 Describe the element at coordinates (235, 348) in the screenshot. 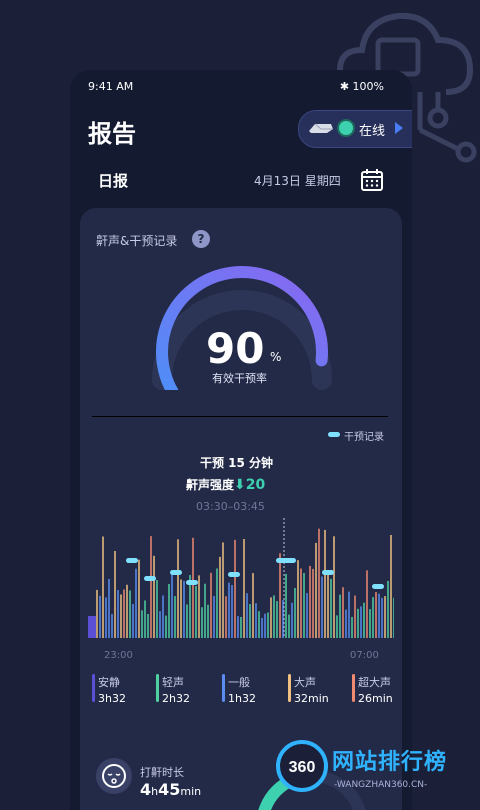

I see `gauge-value: 90` at that location.